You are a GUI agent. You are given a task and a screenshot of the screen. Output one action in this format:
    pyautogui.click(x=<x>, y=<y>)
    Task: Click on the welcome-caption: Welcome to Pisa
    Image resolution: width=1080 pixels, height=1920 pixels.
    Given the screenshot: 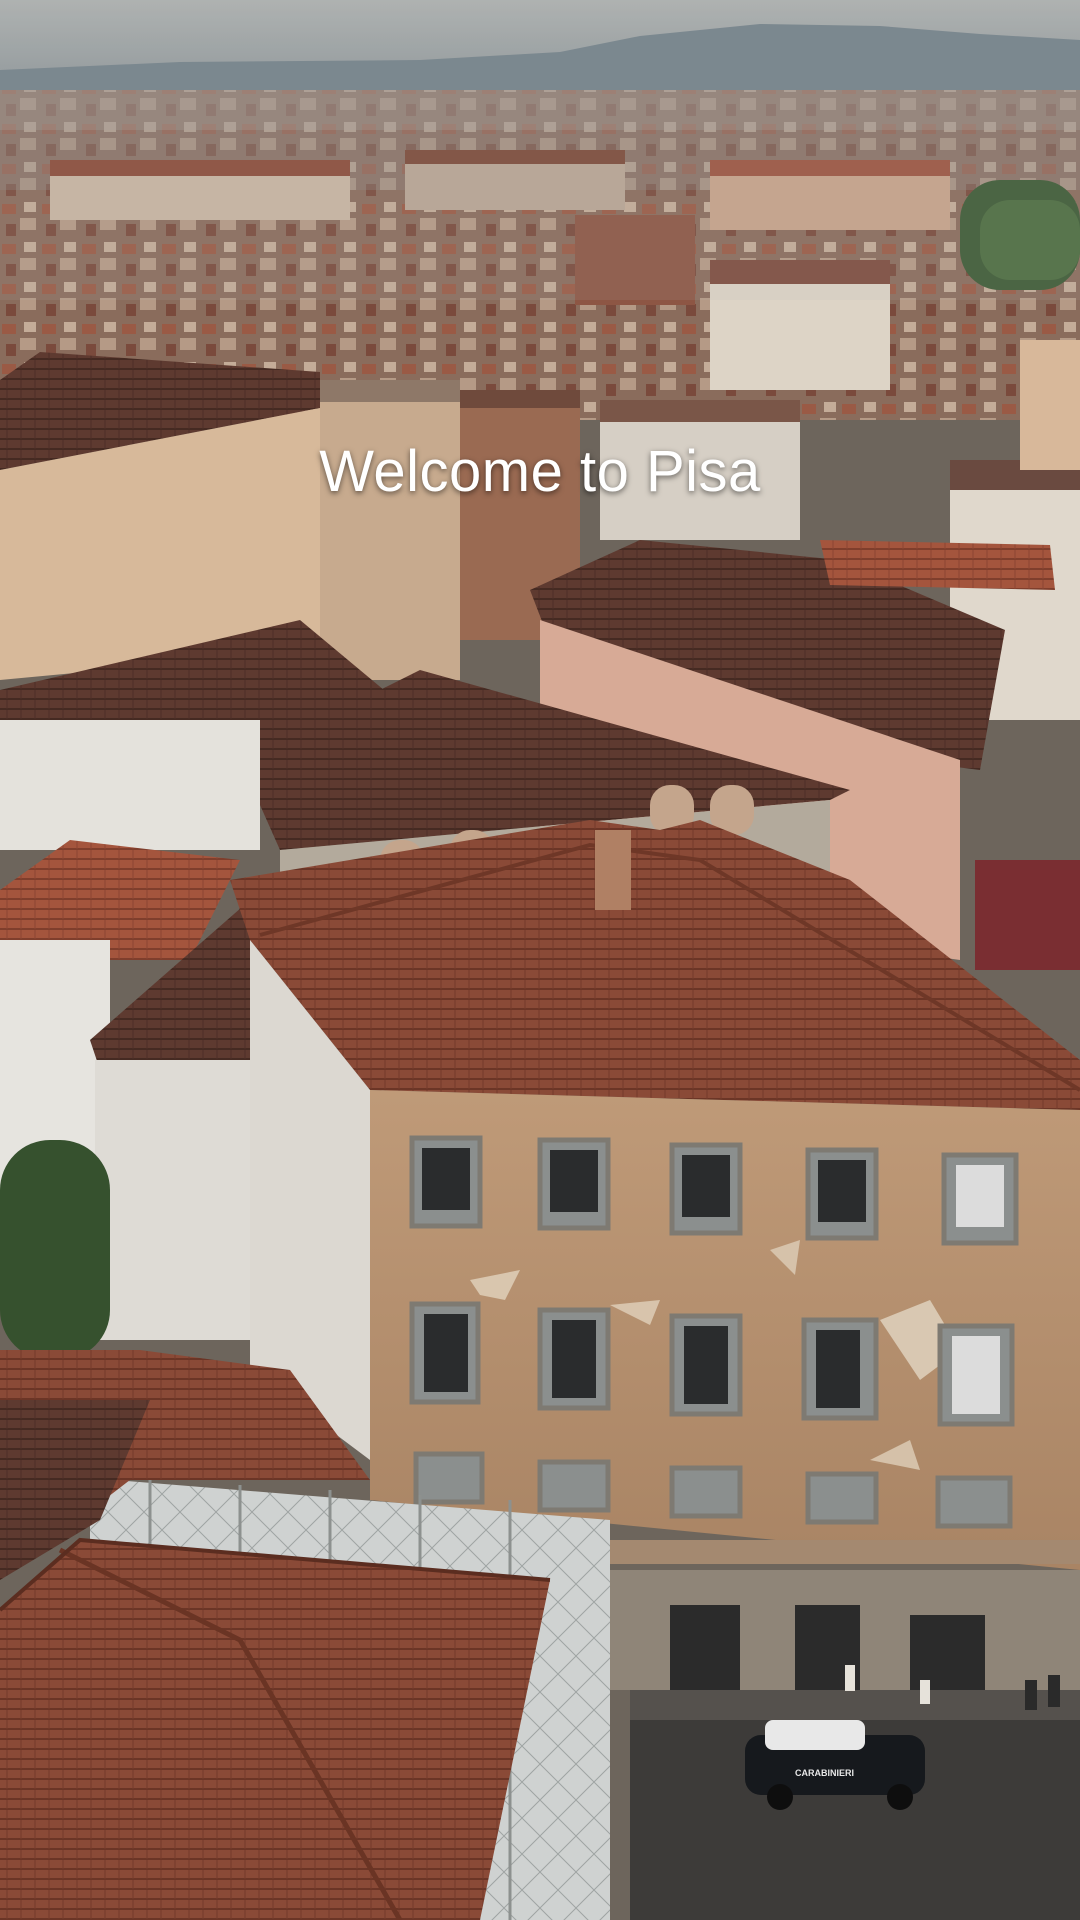 What is the action you would take?
    pyautogui.click(x=540, y=471)
    